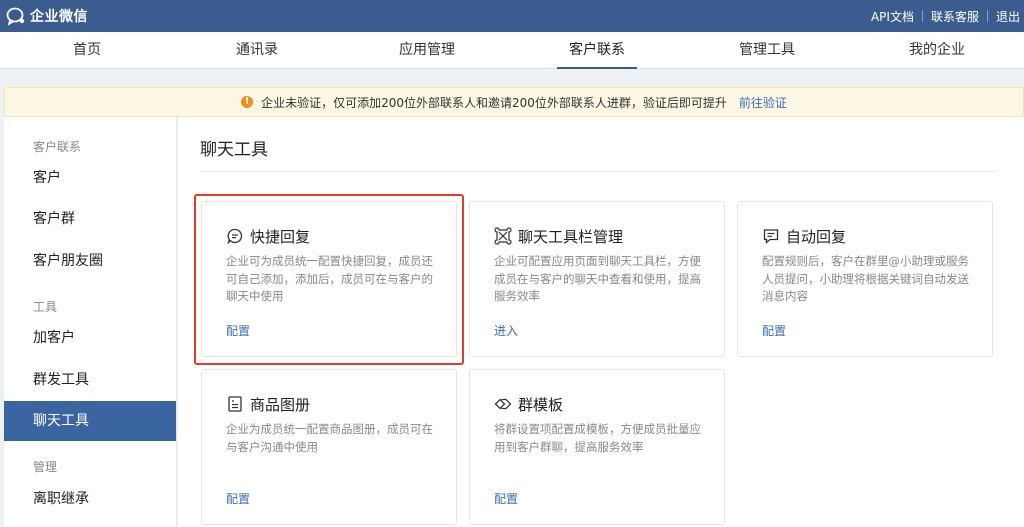 This screenshot has width=1024, height=527. I want to click on nav-app-management: 应用管理, so click(427, 50).